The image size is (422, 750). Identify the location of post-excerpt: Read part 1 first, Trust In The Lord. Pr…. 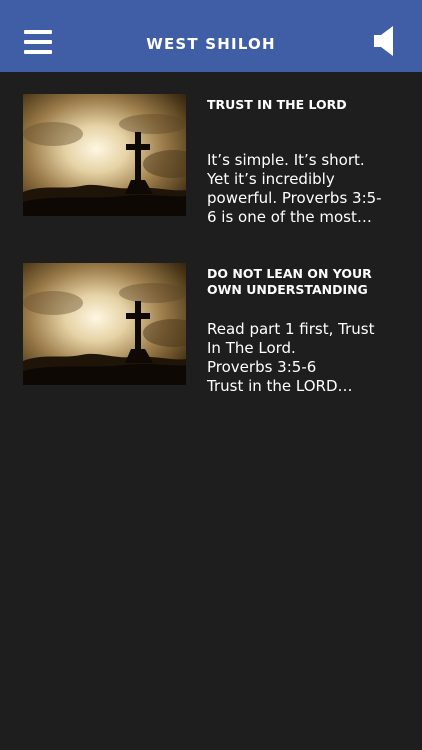
(291, 357).